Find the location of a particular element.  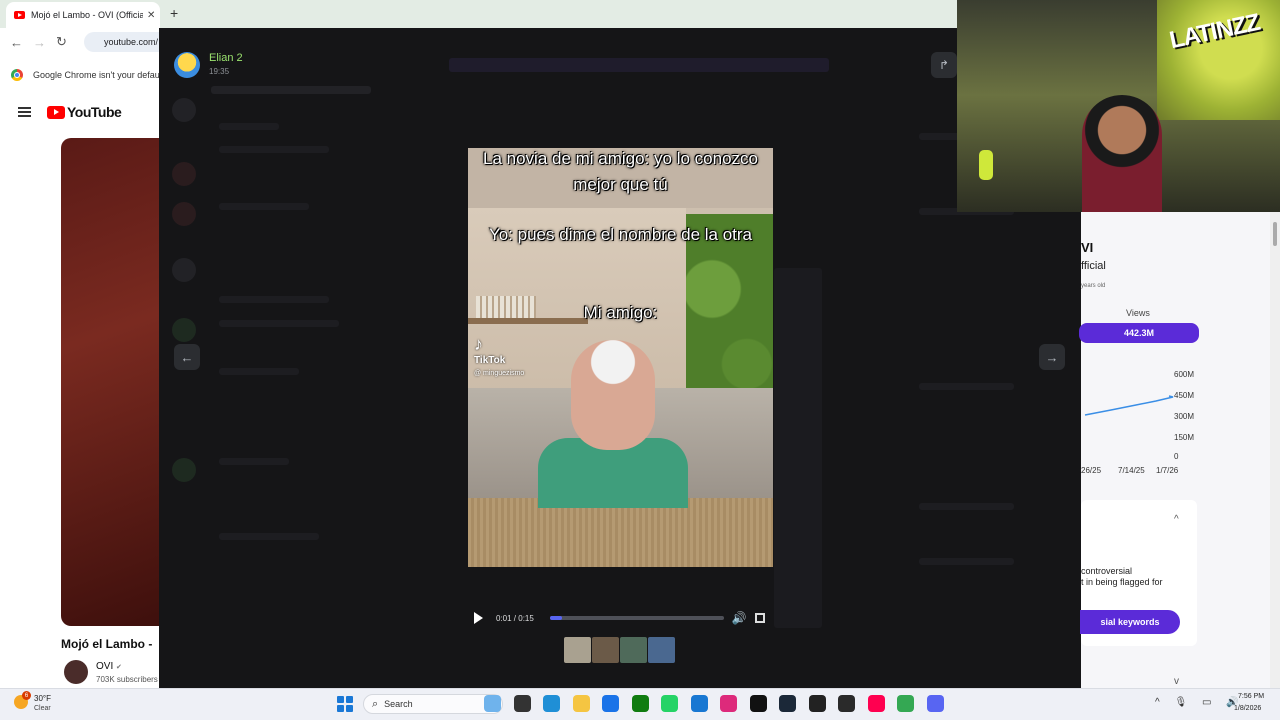

video-controls: 0:01 / 0:15 🔊 is located at coordinates (620, 618).